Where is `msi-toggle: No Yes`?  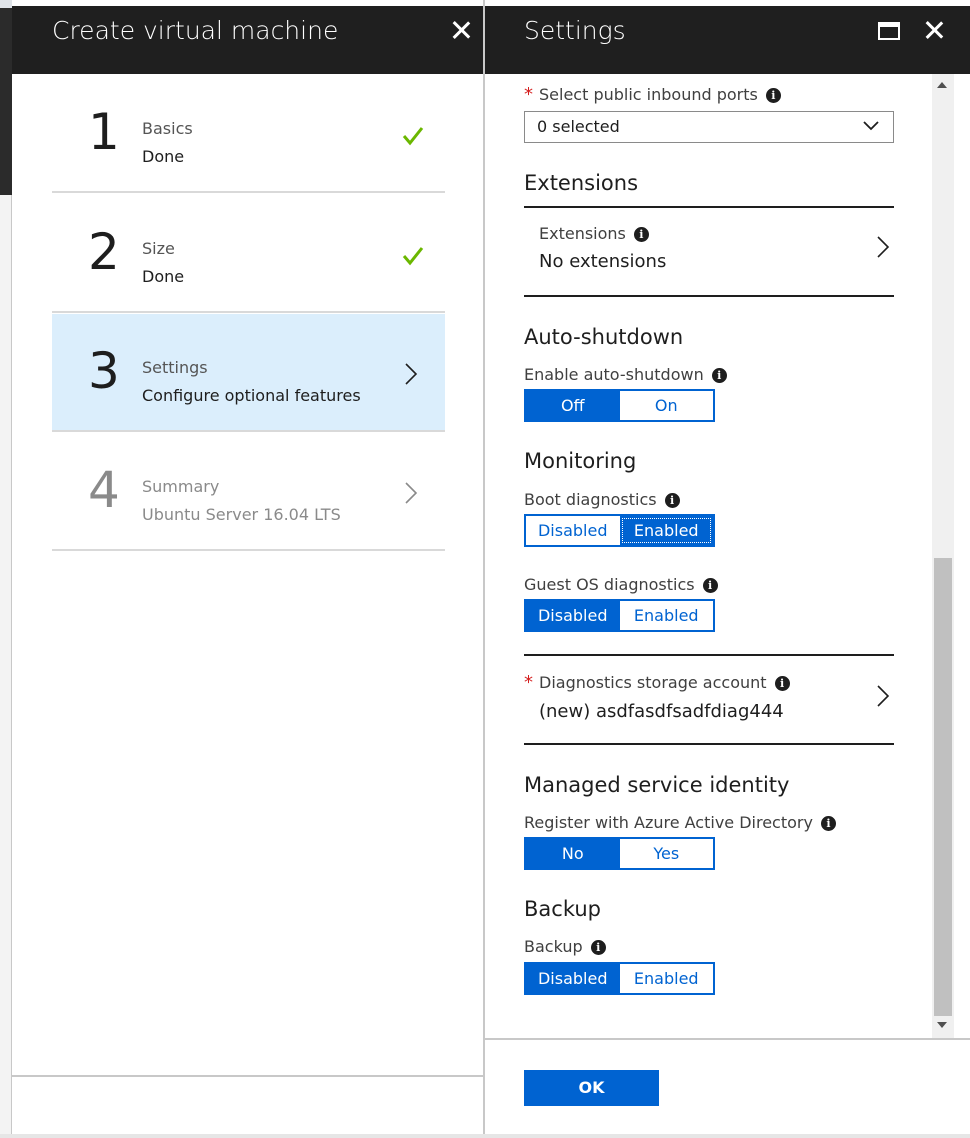
msi-toggle: No Yes is located at coordinates (619, 853).